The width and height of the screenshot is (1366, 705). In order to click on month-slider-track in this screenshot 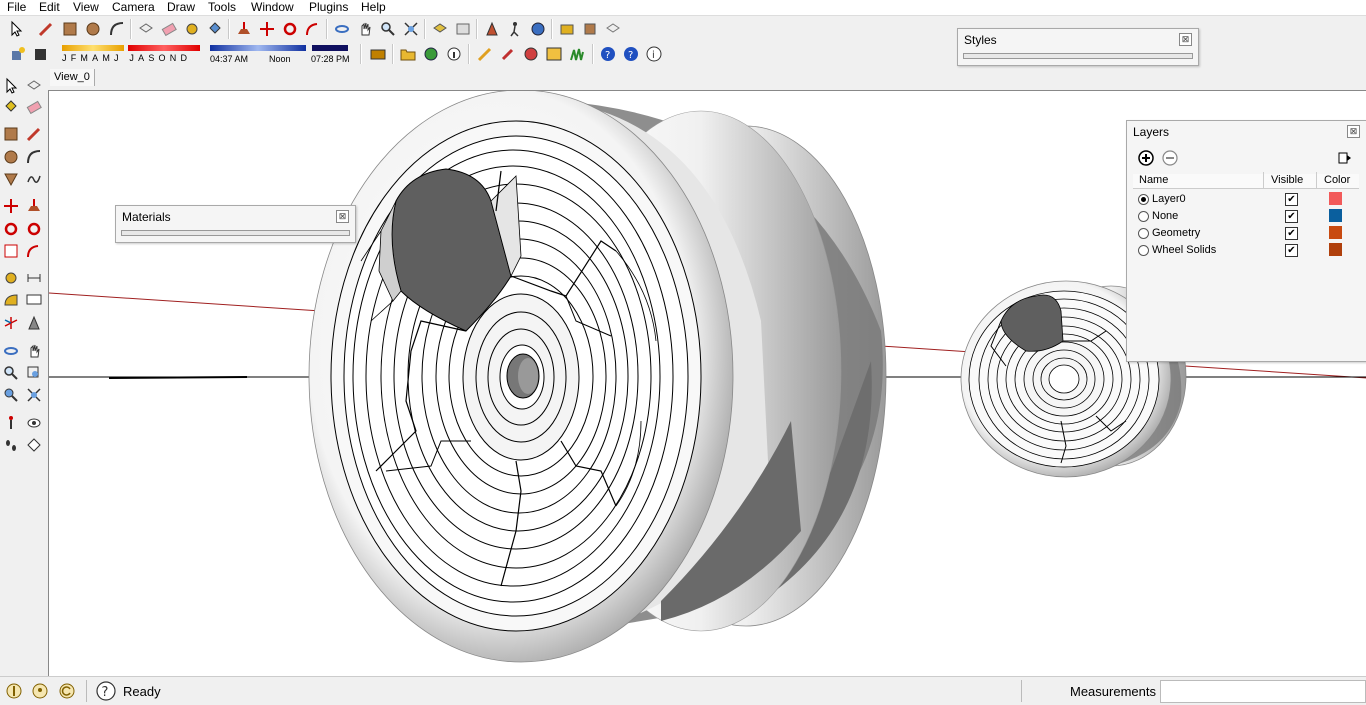, I will do `click(93, 48)`.